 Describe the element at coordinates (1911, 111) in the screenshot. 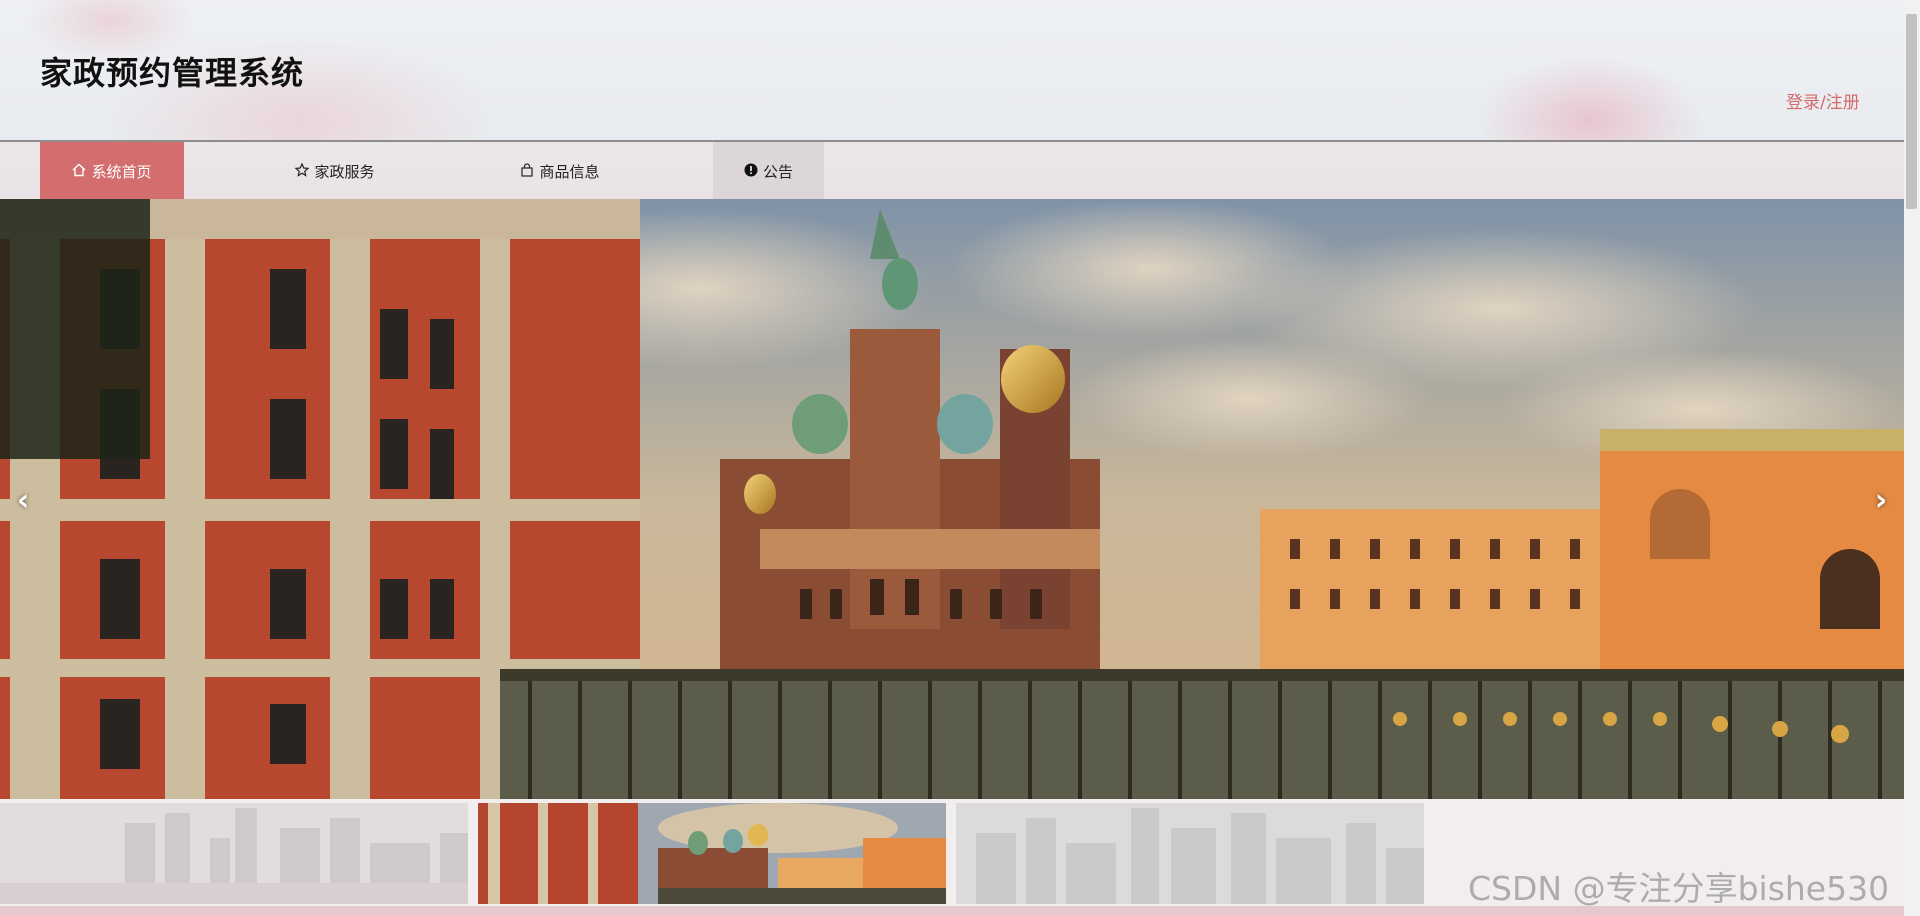

I see `scrollbar-thumb` at that location.